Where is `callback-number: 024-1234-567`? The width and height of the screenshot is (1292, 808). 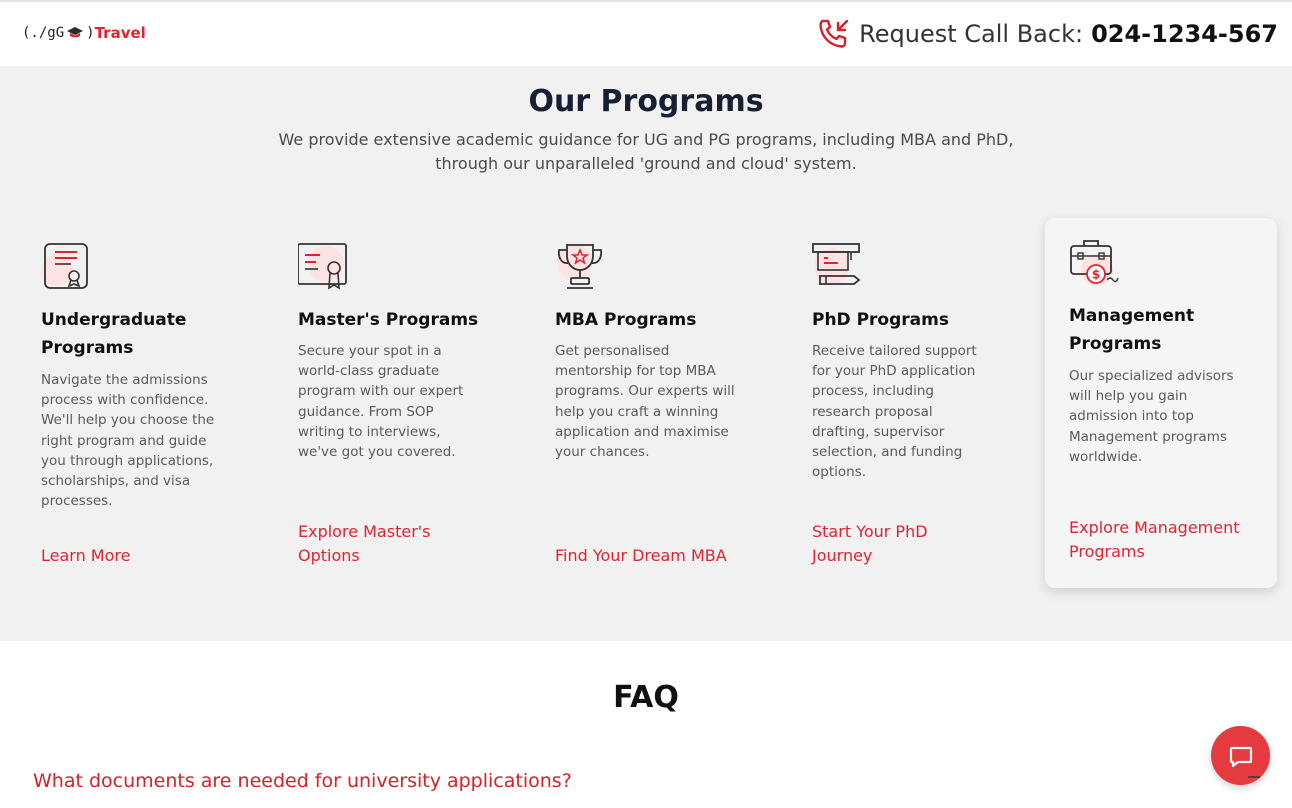 callback-number: 024-1234-567 is located at coordinates (1184, 34).